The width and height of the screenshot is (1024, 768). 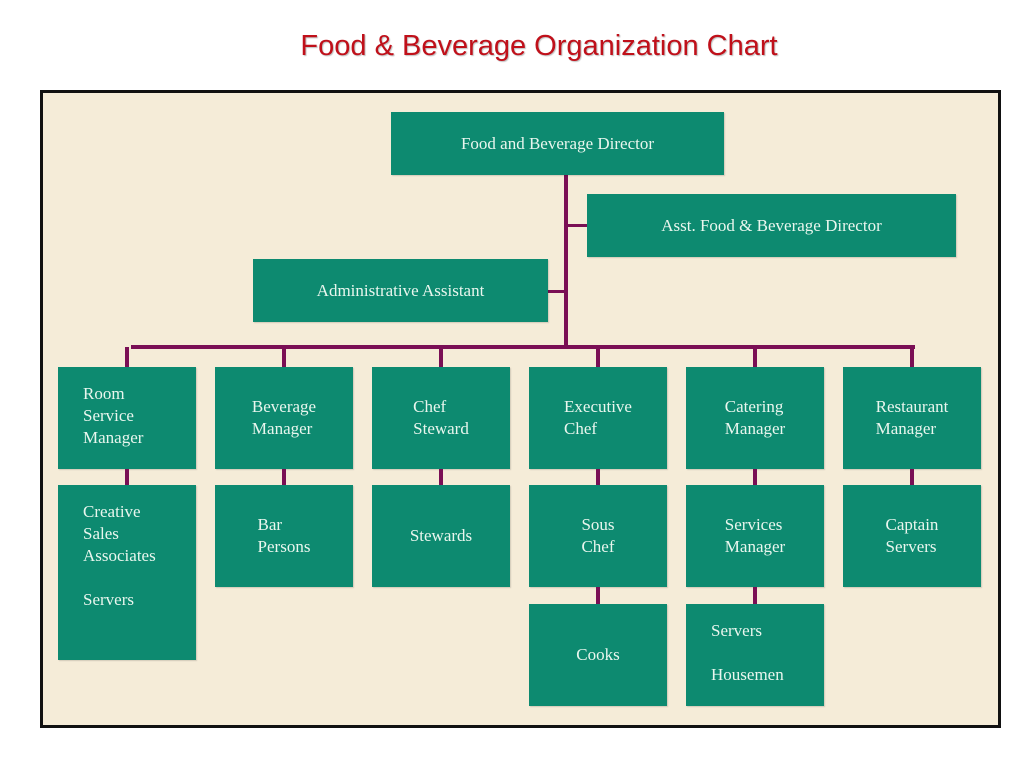 I want to click on box-report: Sous Chef, so click(x=598, y=536).